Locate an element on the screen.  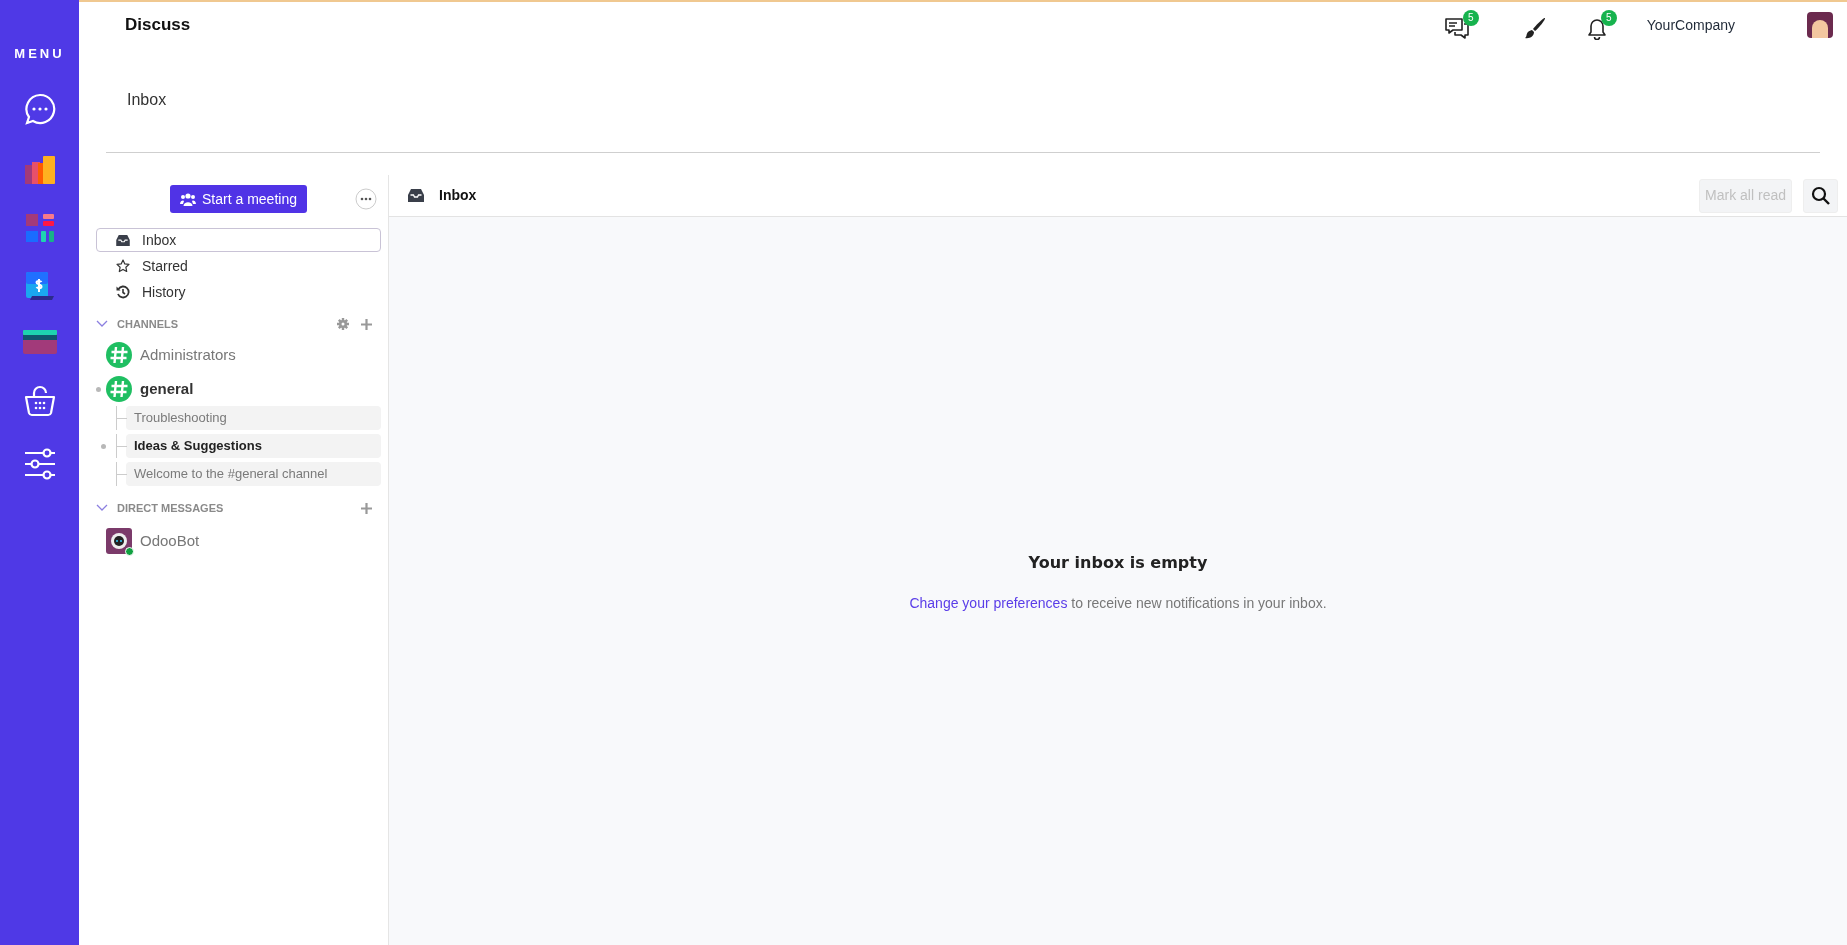
user-avatar is located at coordinates (1820, 25).